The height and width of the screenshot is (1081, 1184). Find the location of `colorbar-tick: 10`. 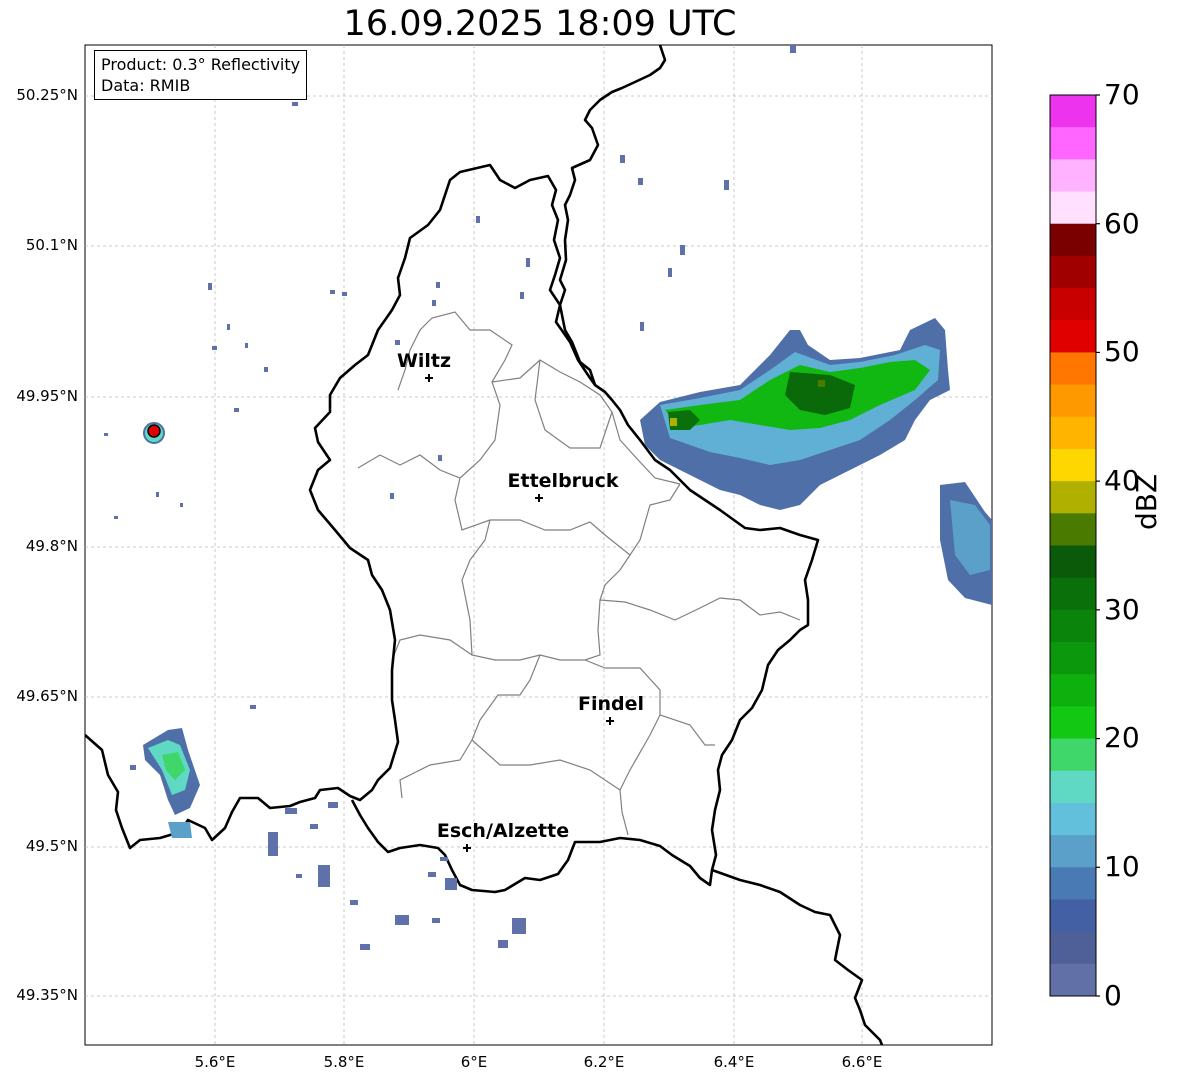

colorbar-tick: 10 is located at coordinates (1122, 866).